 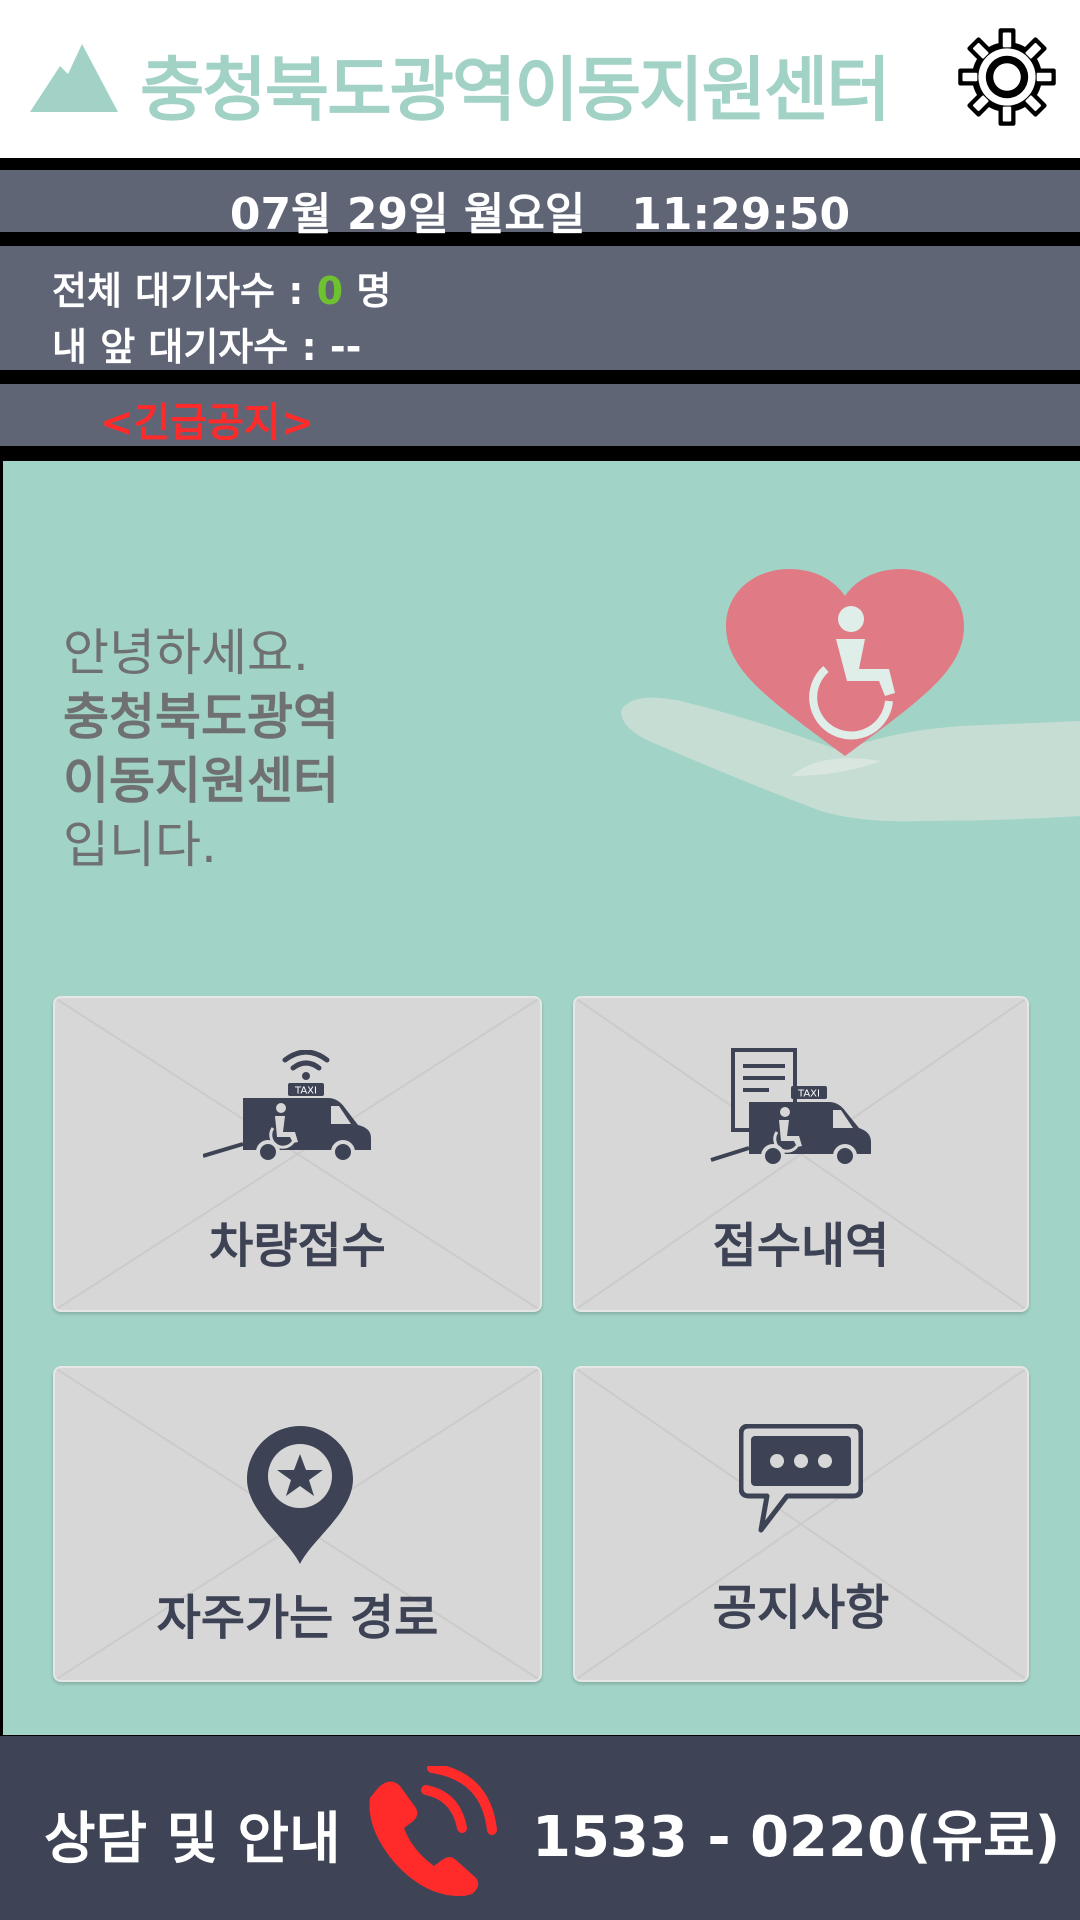 I want to click on menu-tile-notices: 공지사항, so click(x=801, y=1524).